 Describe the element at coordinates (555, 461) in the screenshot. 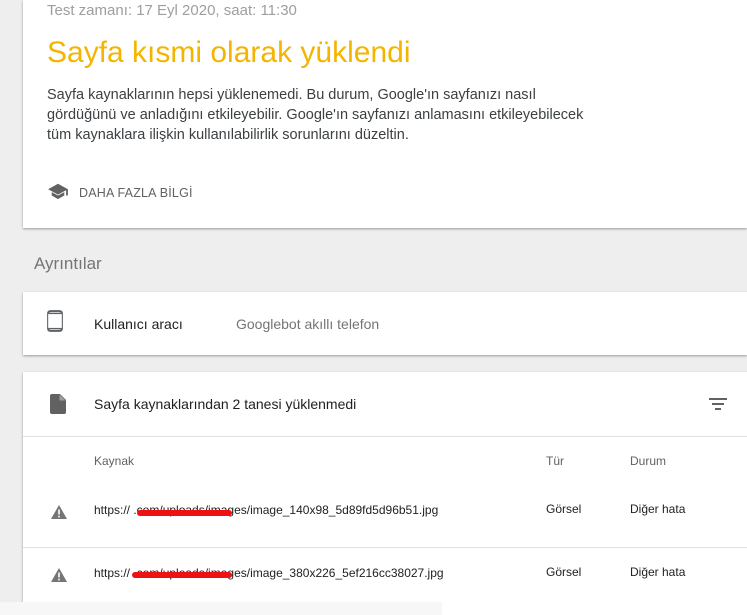

I see `column-header-type: Tür` at that location.